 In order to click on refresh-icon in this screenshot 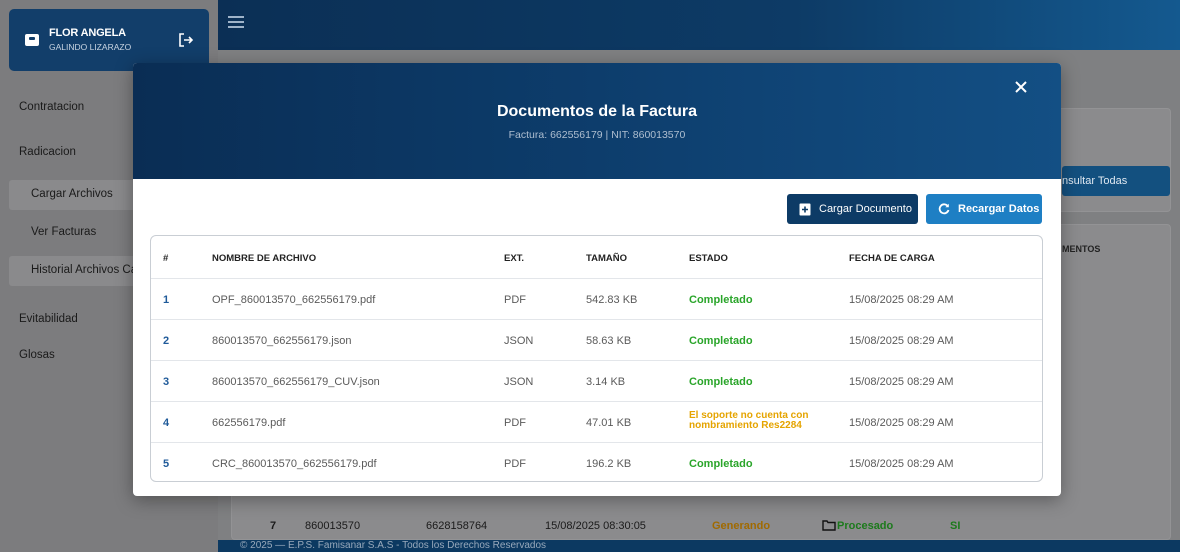, I will do `click(944, 209)`.